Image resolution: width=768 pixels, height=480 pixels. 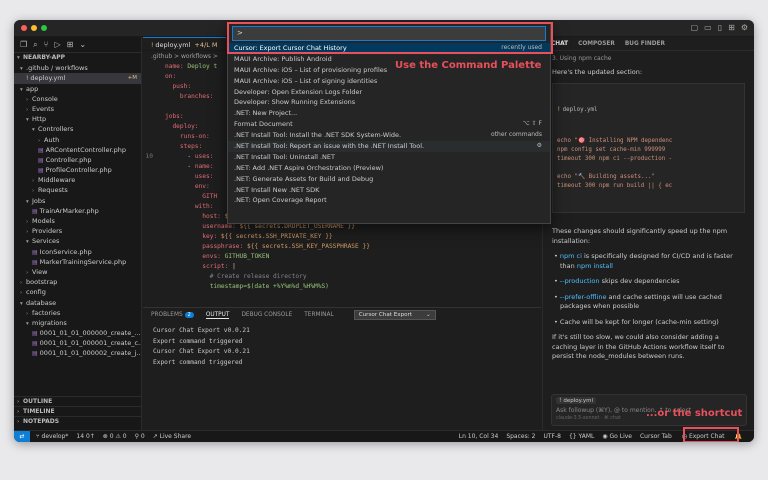 What do you see at coordinates (263, 124) in the screenshot?
I see `command-label: Format Document` at bounding box center [263, 124].